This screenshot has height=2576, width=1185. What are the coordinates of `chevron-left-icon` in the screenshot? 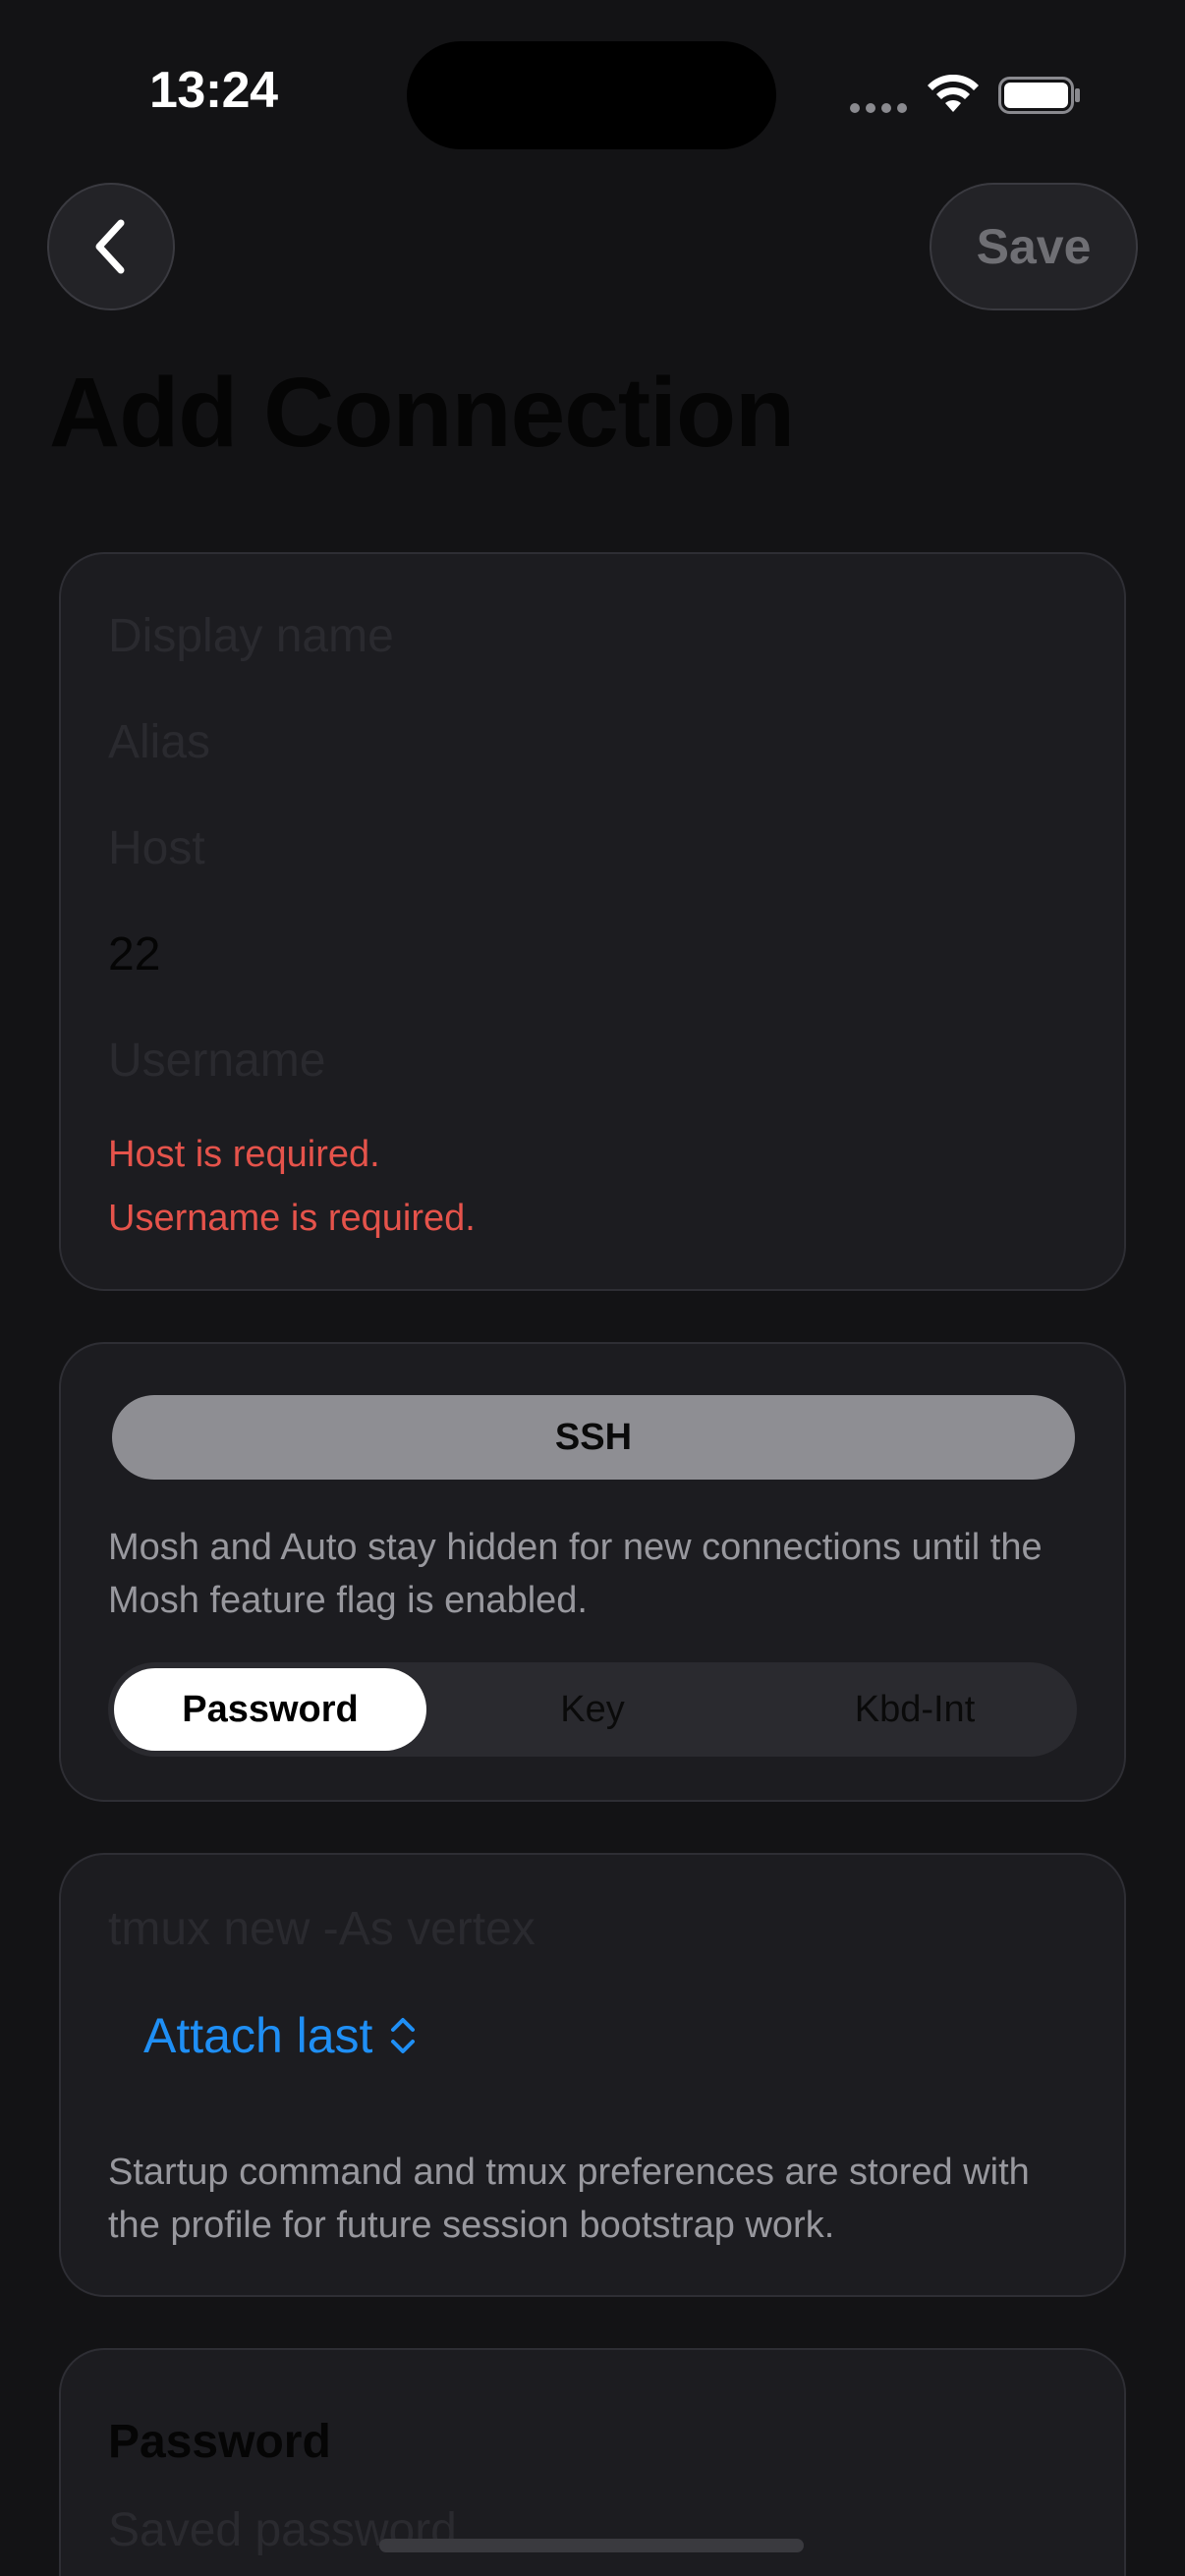 It's located at (110, 246).